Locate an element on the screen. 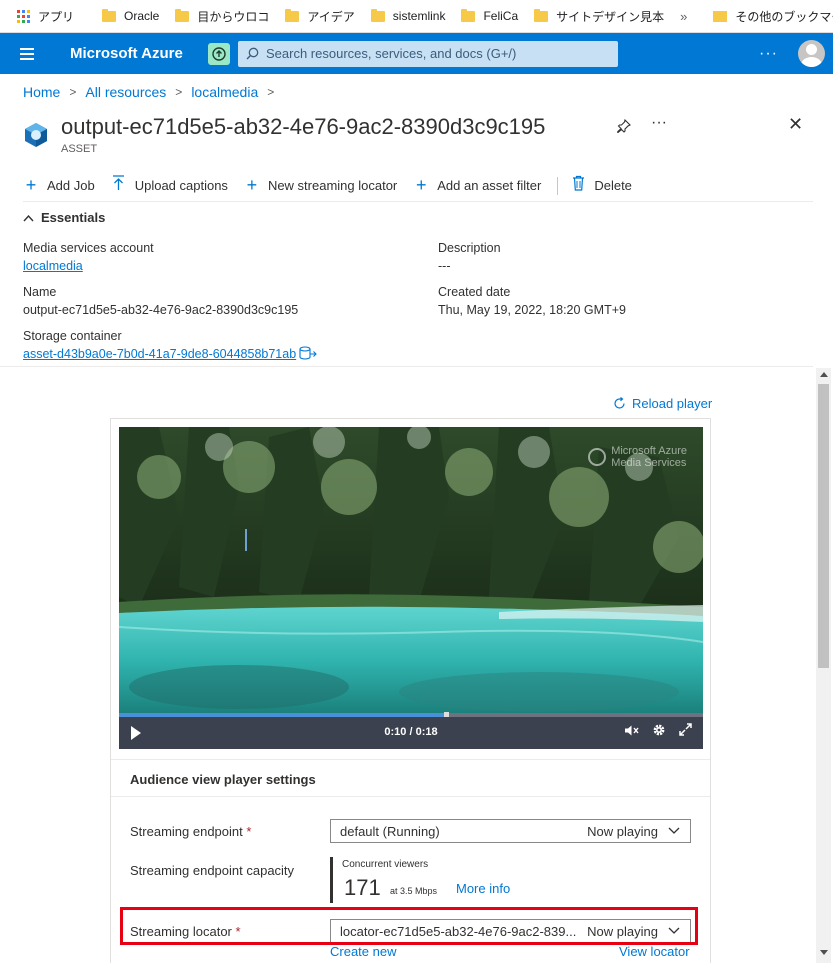  trash-icon is located at coordinates (578, 185).